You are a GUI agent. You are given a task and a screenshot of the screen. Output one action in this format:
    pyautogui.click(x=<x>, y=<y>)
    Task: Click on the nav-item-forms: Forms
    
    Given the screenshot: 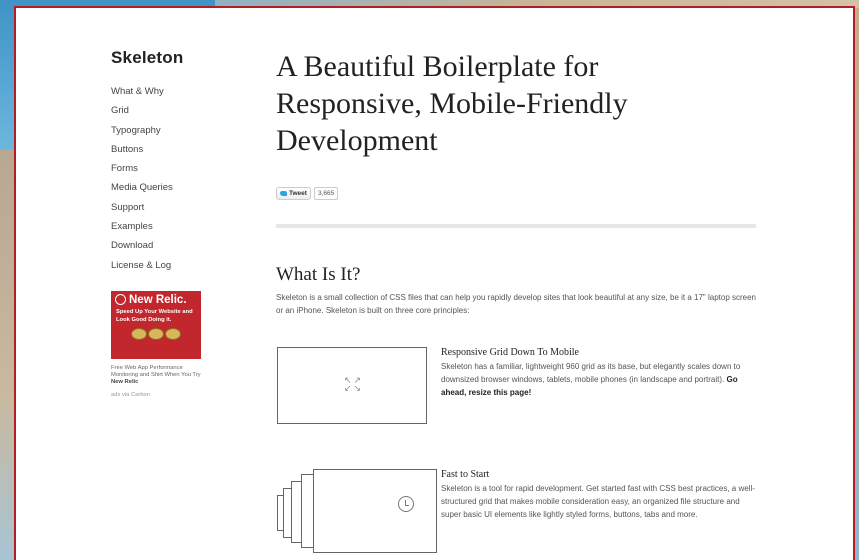 What is the action you would take?
    pyautogui.click(x=166, y=168)
    